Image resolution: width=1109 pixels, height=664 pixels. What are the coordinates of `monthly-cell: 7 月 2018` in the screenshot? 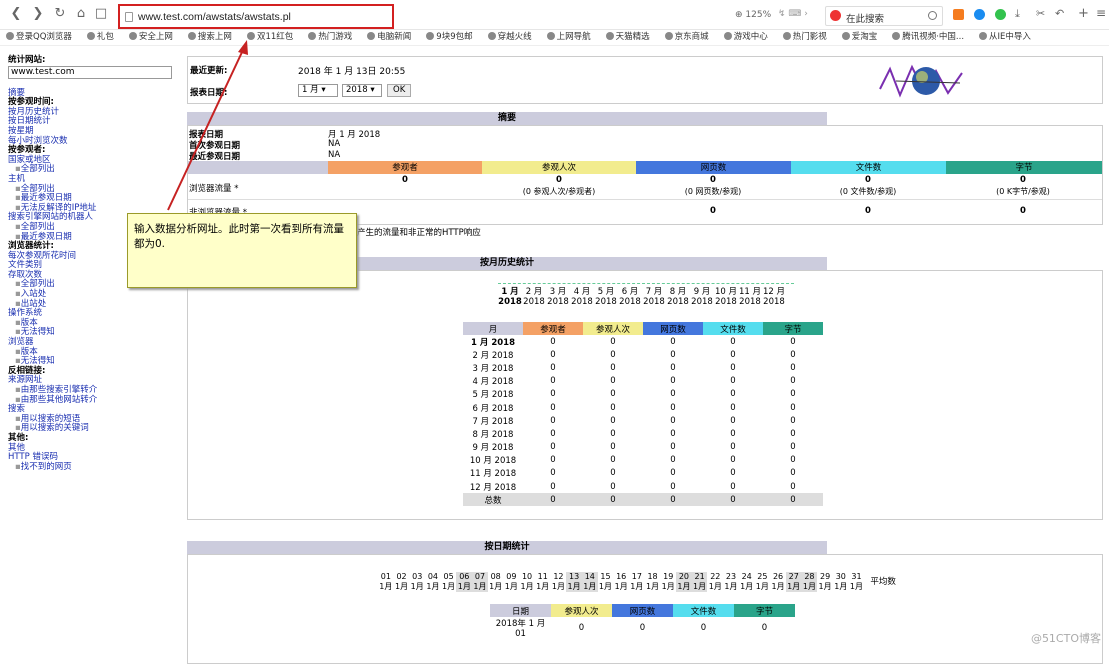 It's located at (493, 421).